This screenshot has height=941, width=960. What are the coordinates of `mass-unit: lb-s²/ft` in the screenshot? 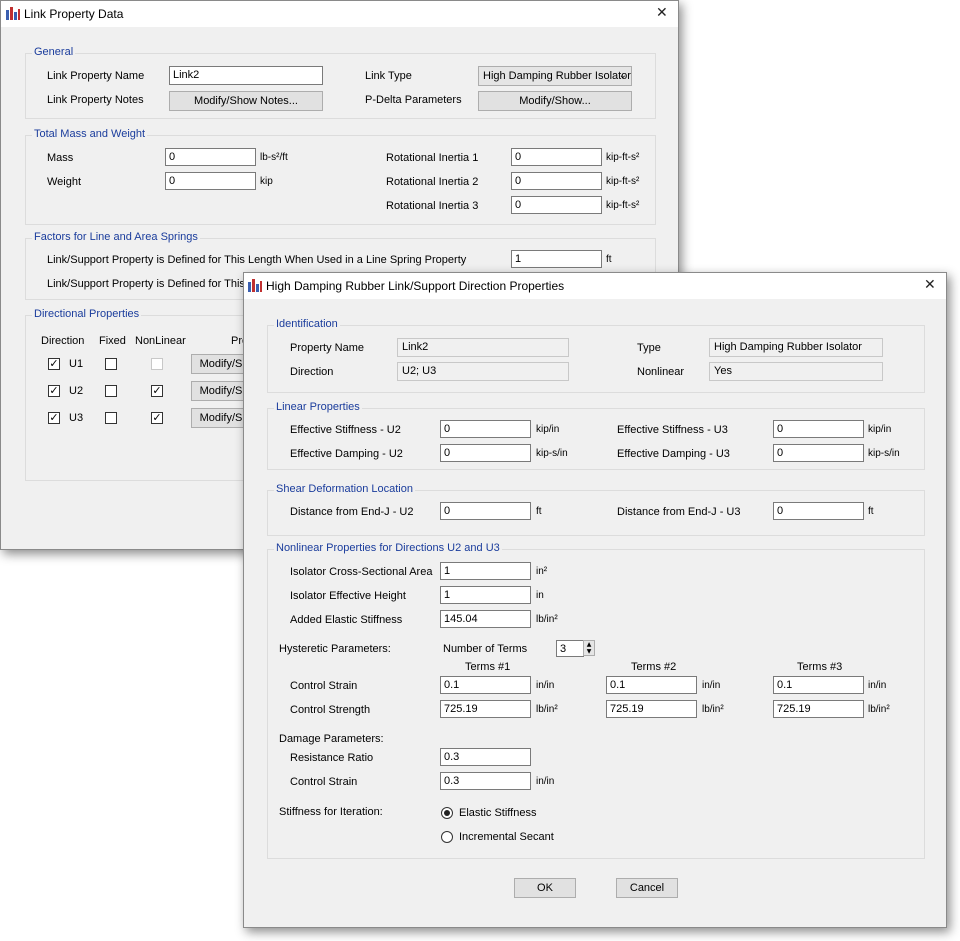 It's located at (274, 157).